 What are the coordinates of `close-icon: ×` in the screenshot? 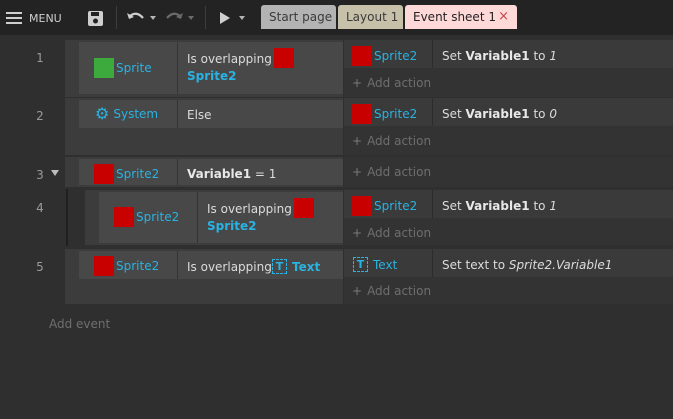 It's located at (503, 17).